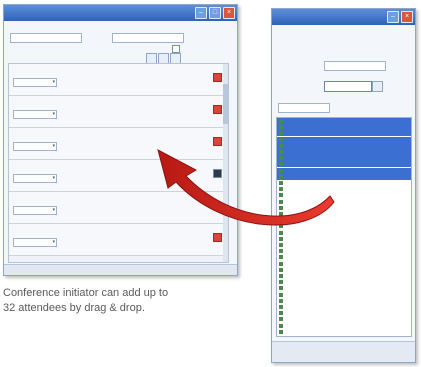 The image size is (421, 367). What do you see at coordinates (215, 13) in the screenshot?
I see `maximize-button: □` at bounding box center [215, 13].